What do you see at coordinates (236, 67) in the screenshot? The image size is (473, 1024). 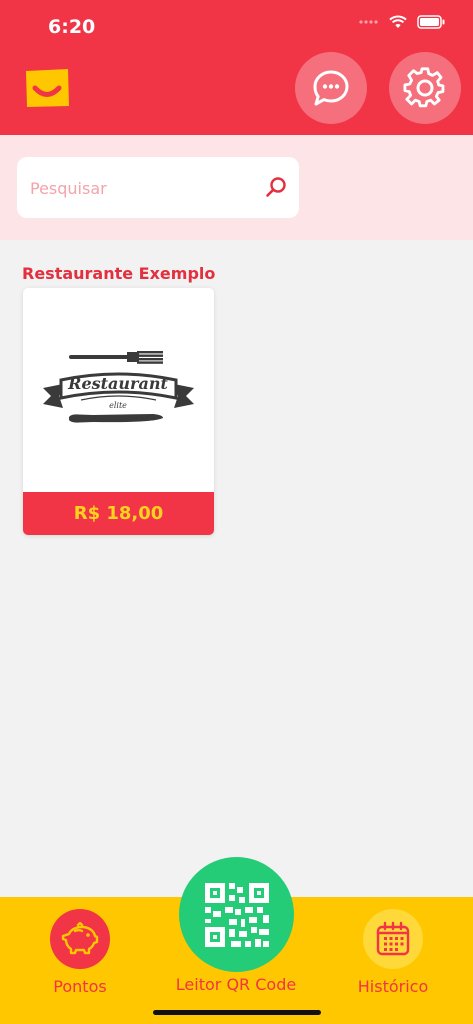 I see `app-header: 6:20` at bounding box center [236, 67].